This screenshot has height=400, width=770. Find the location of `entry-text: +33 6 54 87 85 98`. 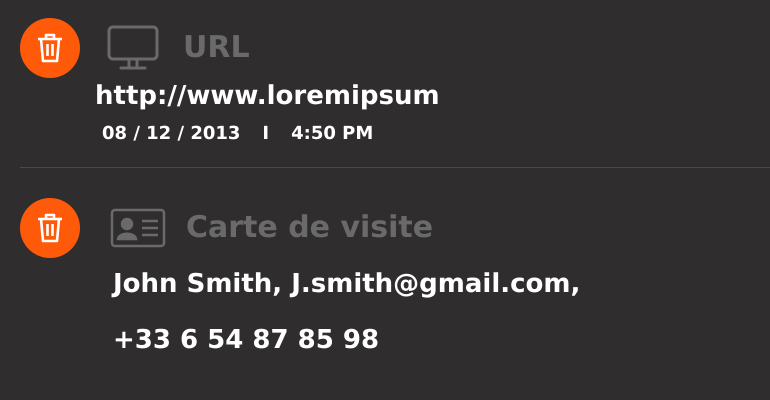

entry-text: +33 6 54 87 85 98 is located at coordinates (246, 340).